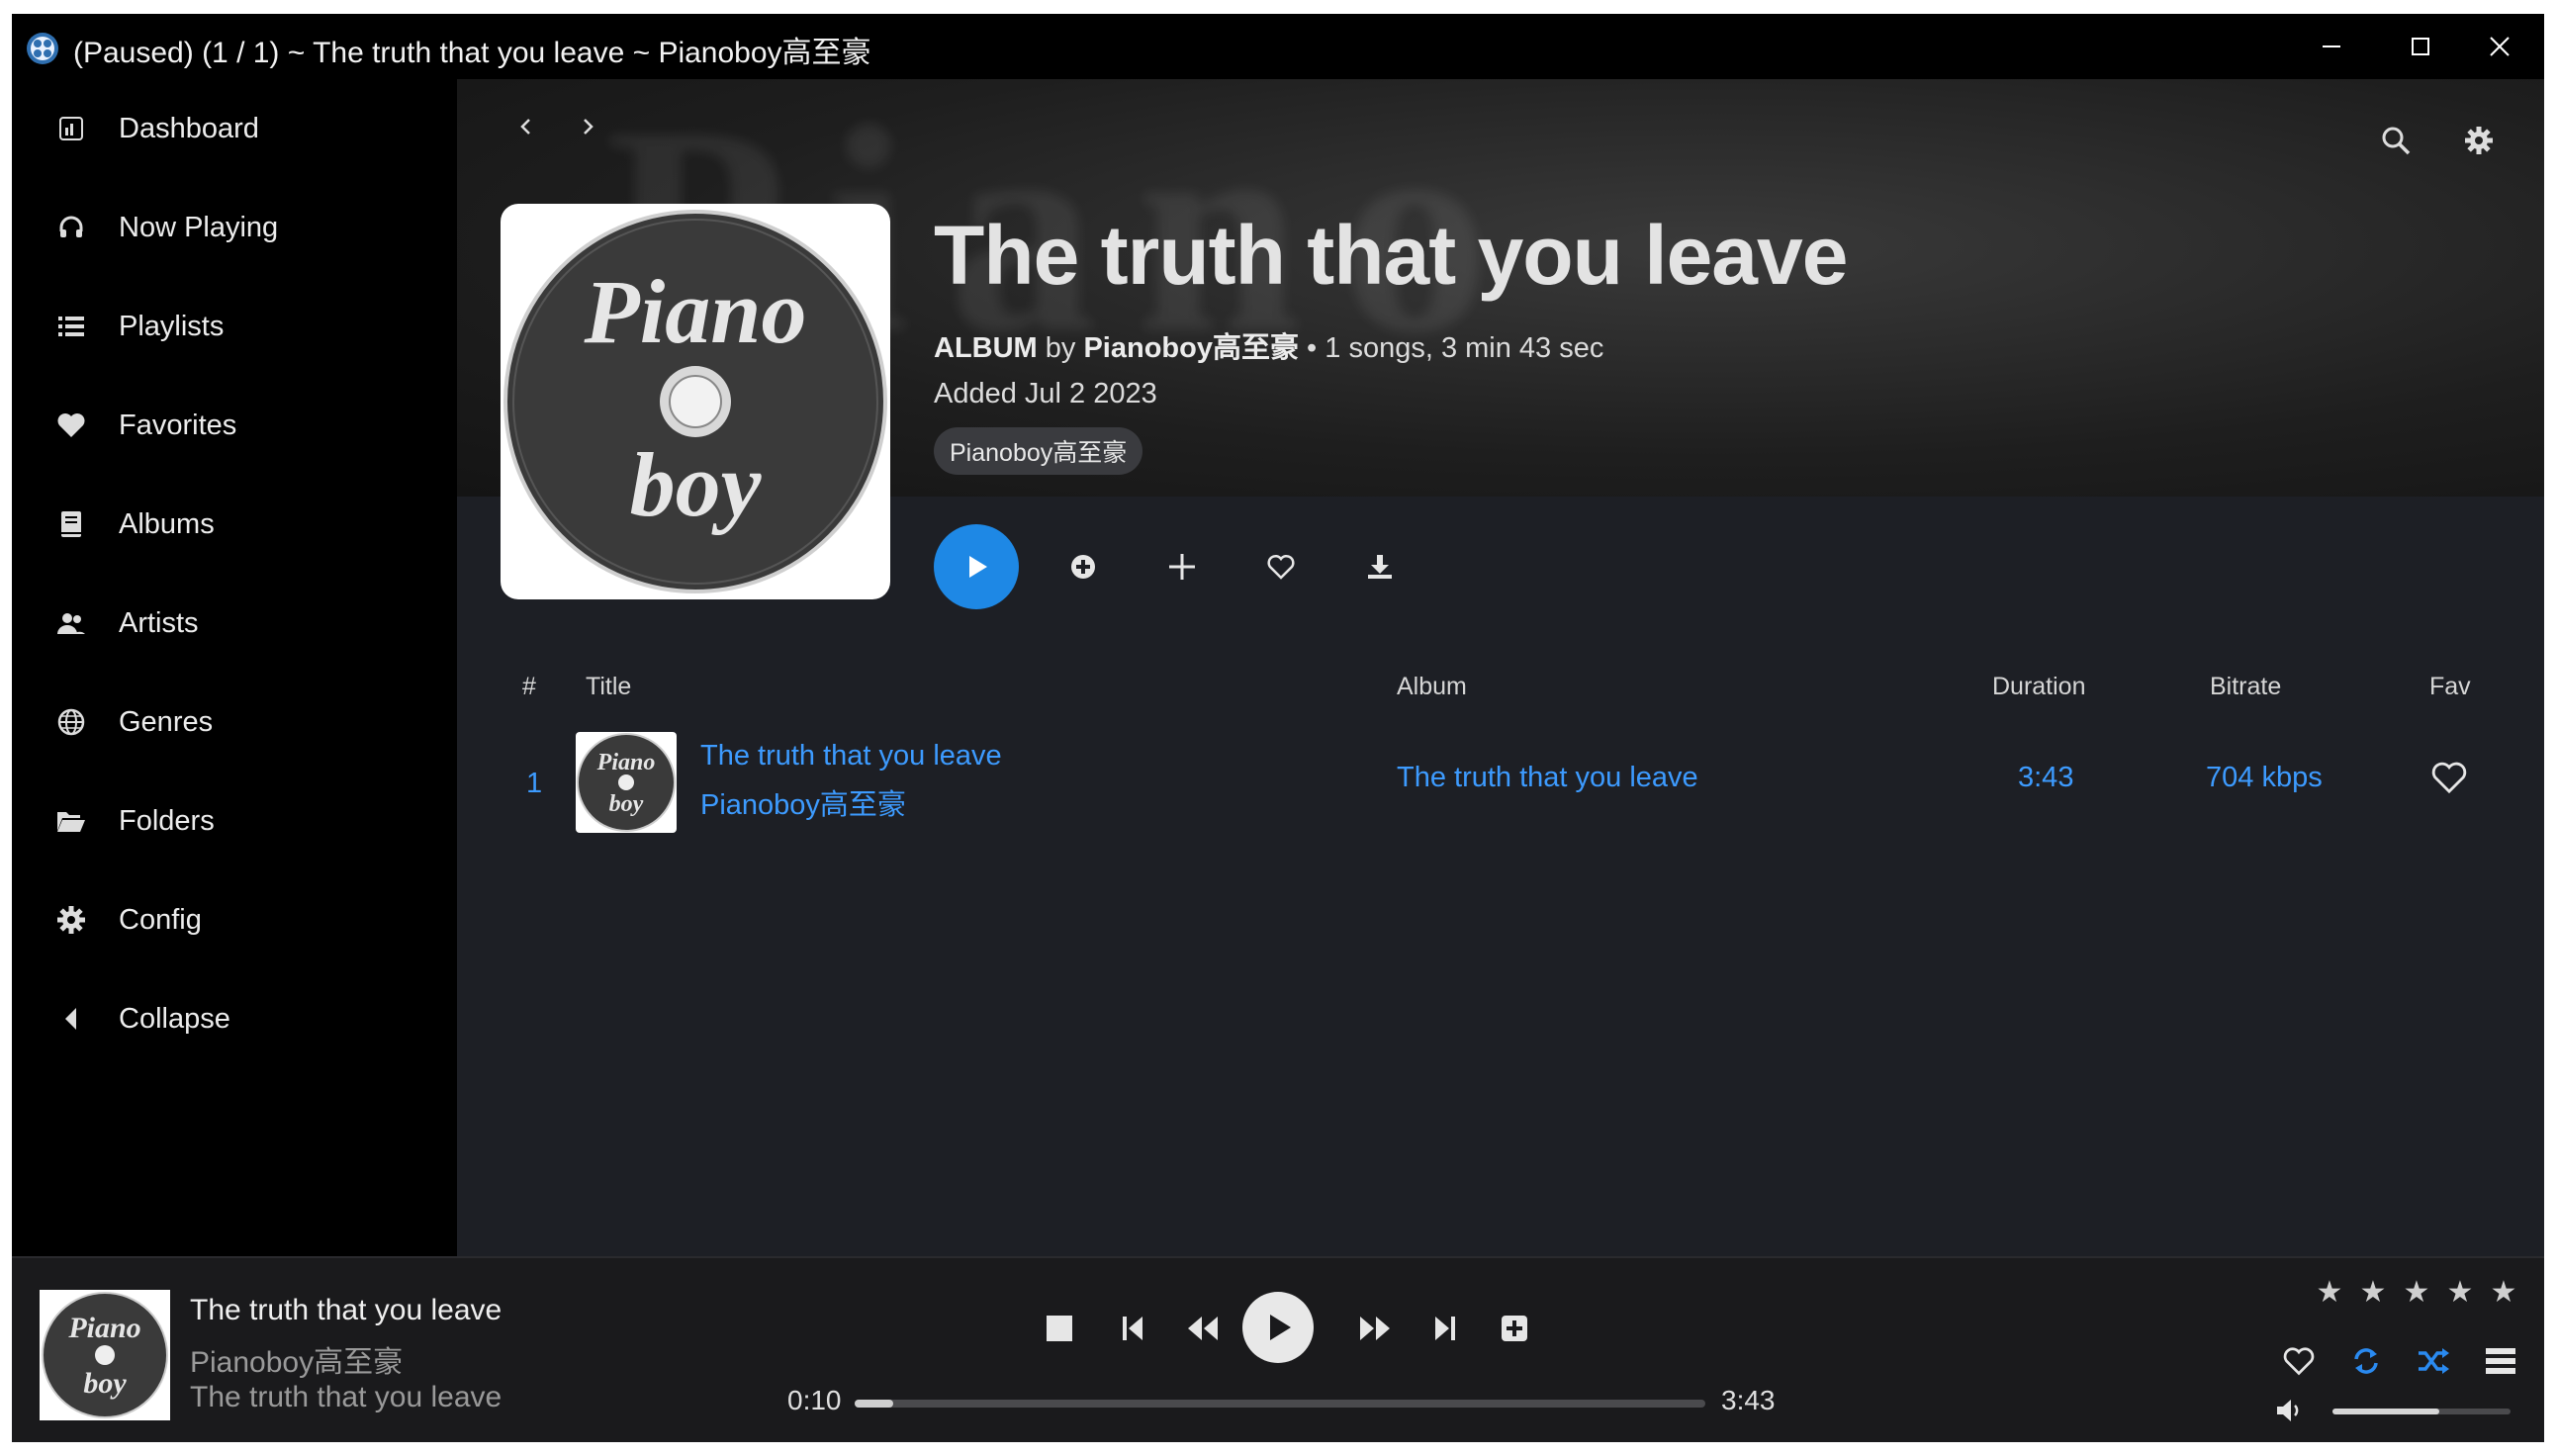  Describe the element at coordinates (2373, 1293) in the screenshot. I see `rating-star-2: ★` at that location.